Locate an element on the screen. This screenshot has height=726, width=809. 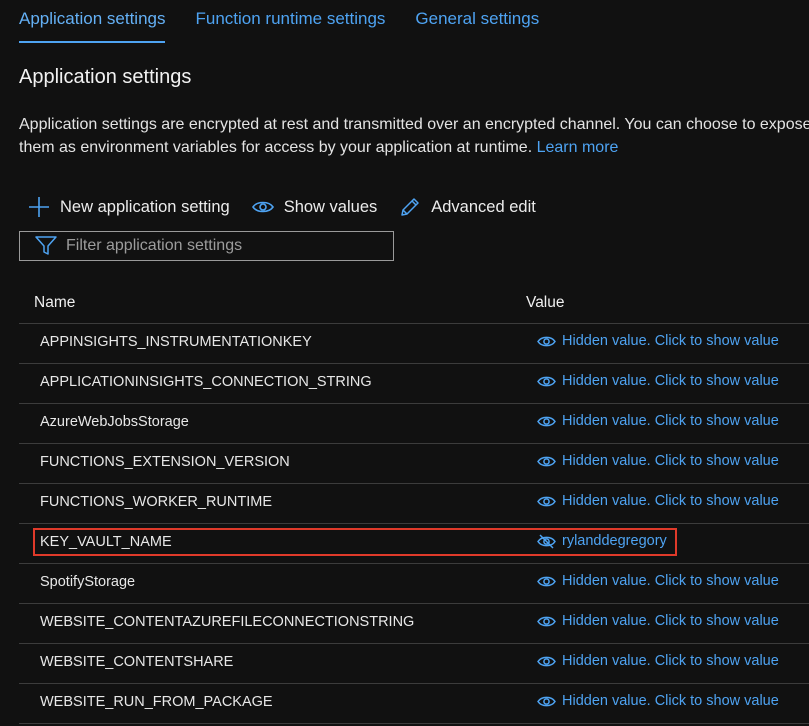
tab-function-runtime-settings: Function runtime settings is located at coordinates (290, 17).